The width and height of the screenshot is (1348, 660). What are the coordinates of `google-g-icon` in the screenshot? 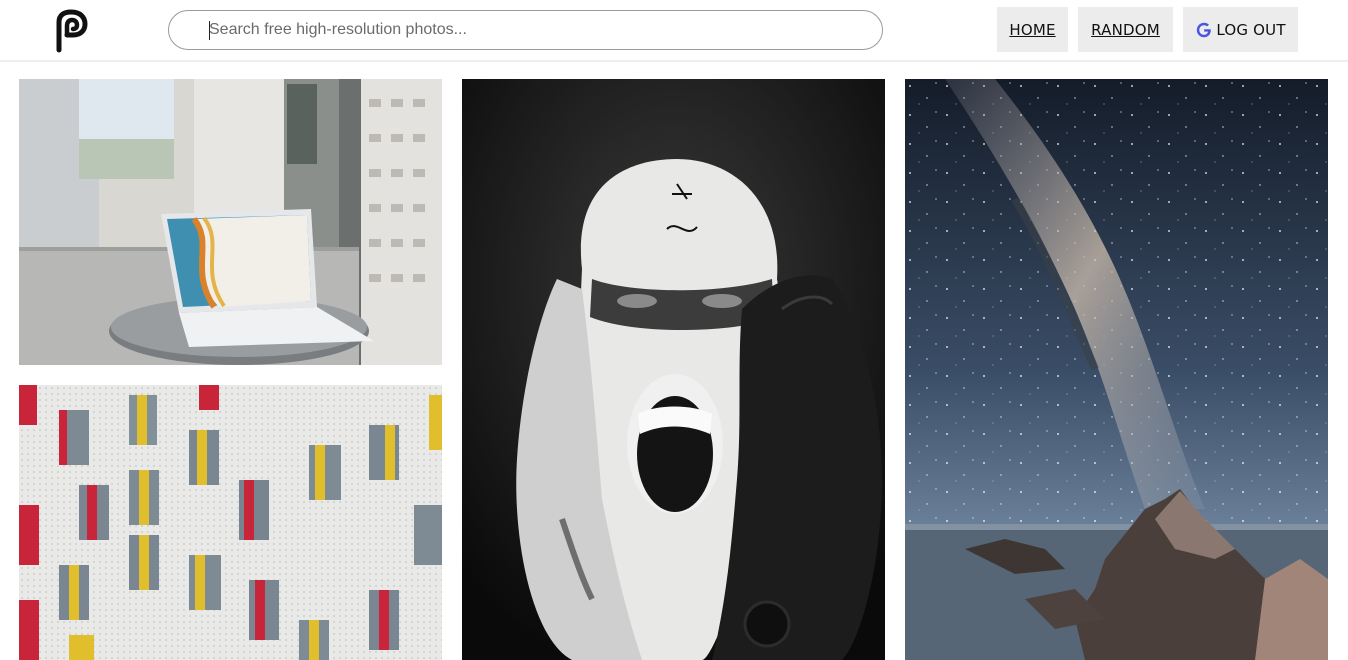 It's located at (1204, 29).